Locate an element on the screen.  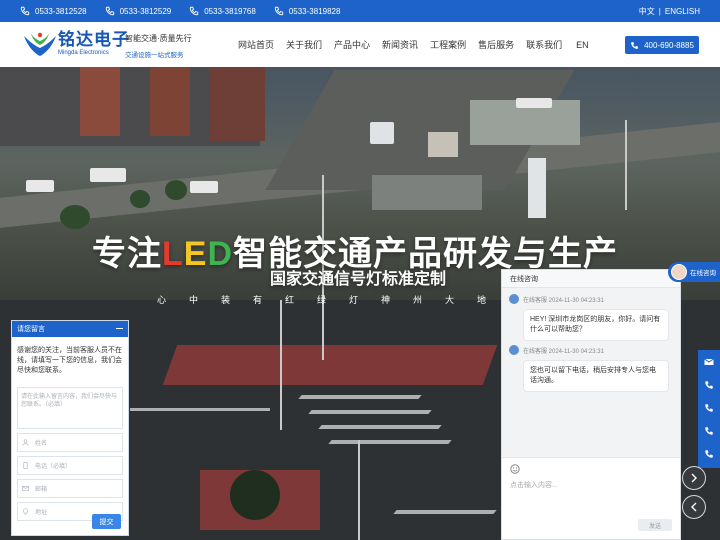
main-nav: 网站首页 关于我们 产品中心 新闻资讯 工程案例 售后服务 联系我们 EN is located at coordinates (413, 44).